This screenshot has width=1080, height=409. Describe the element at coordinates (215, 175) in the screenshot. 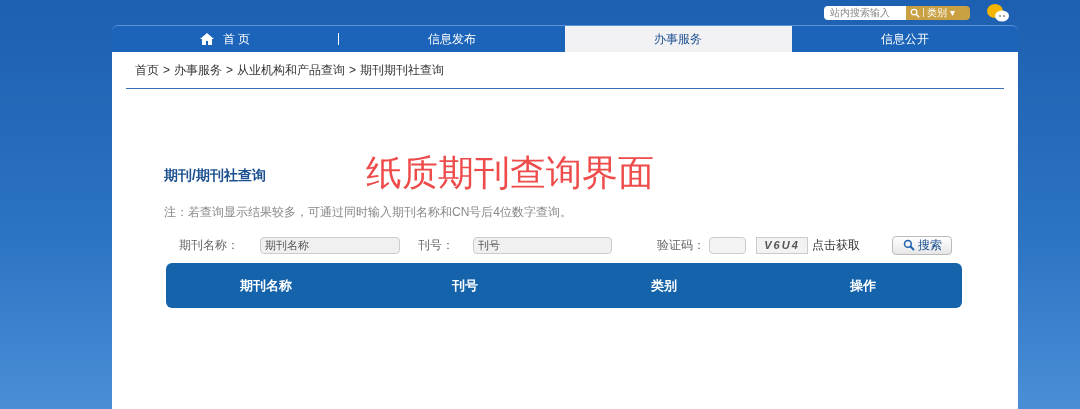

I see `page-title: 期刊/期刊社查询` at that location.